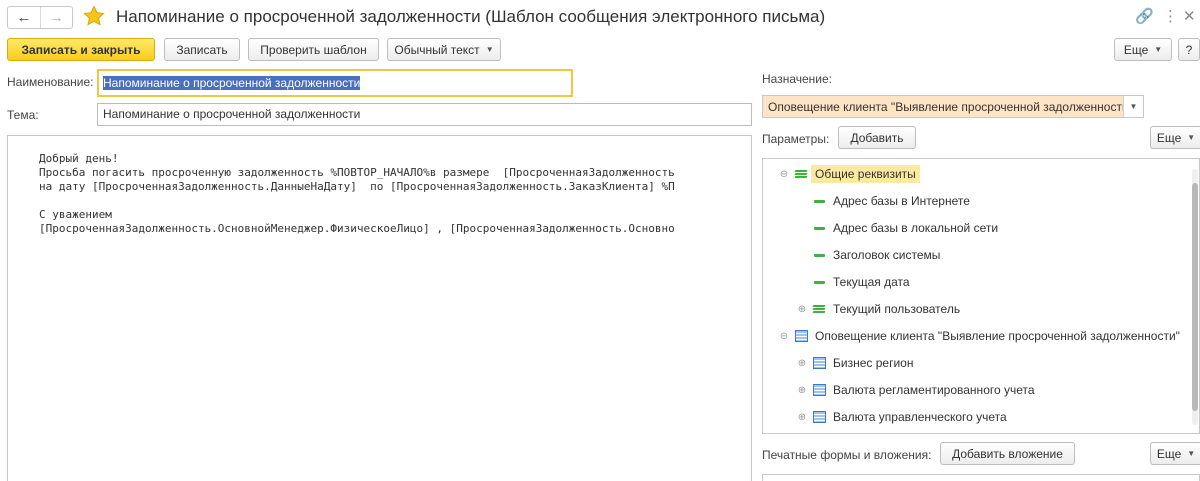 This screenshot has width=1200, height=481. What do you see at coordinates (23, 115) in the screenshot?
I see `subject-label: Тема:` at bounding box center [23, 115].